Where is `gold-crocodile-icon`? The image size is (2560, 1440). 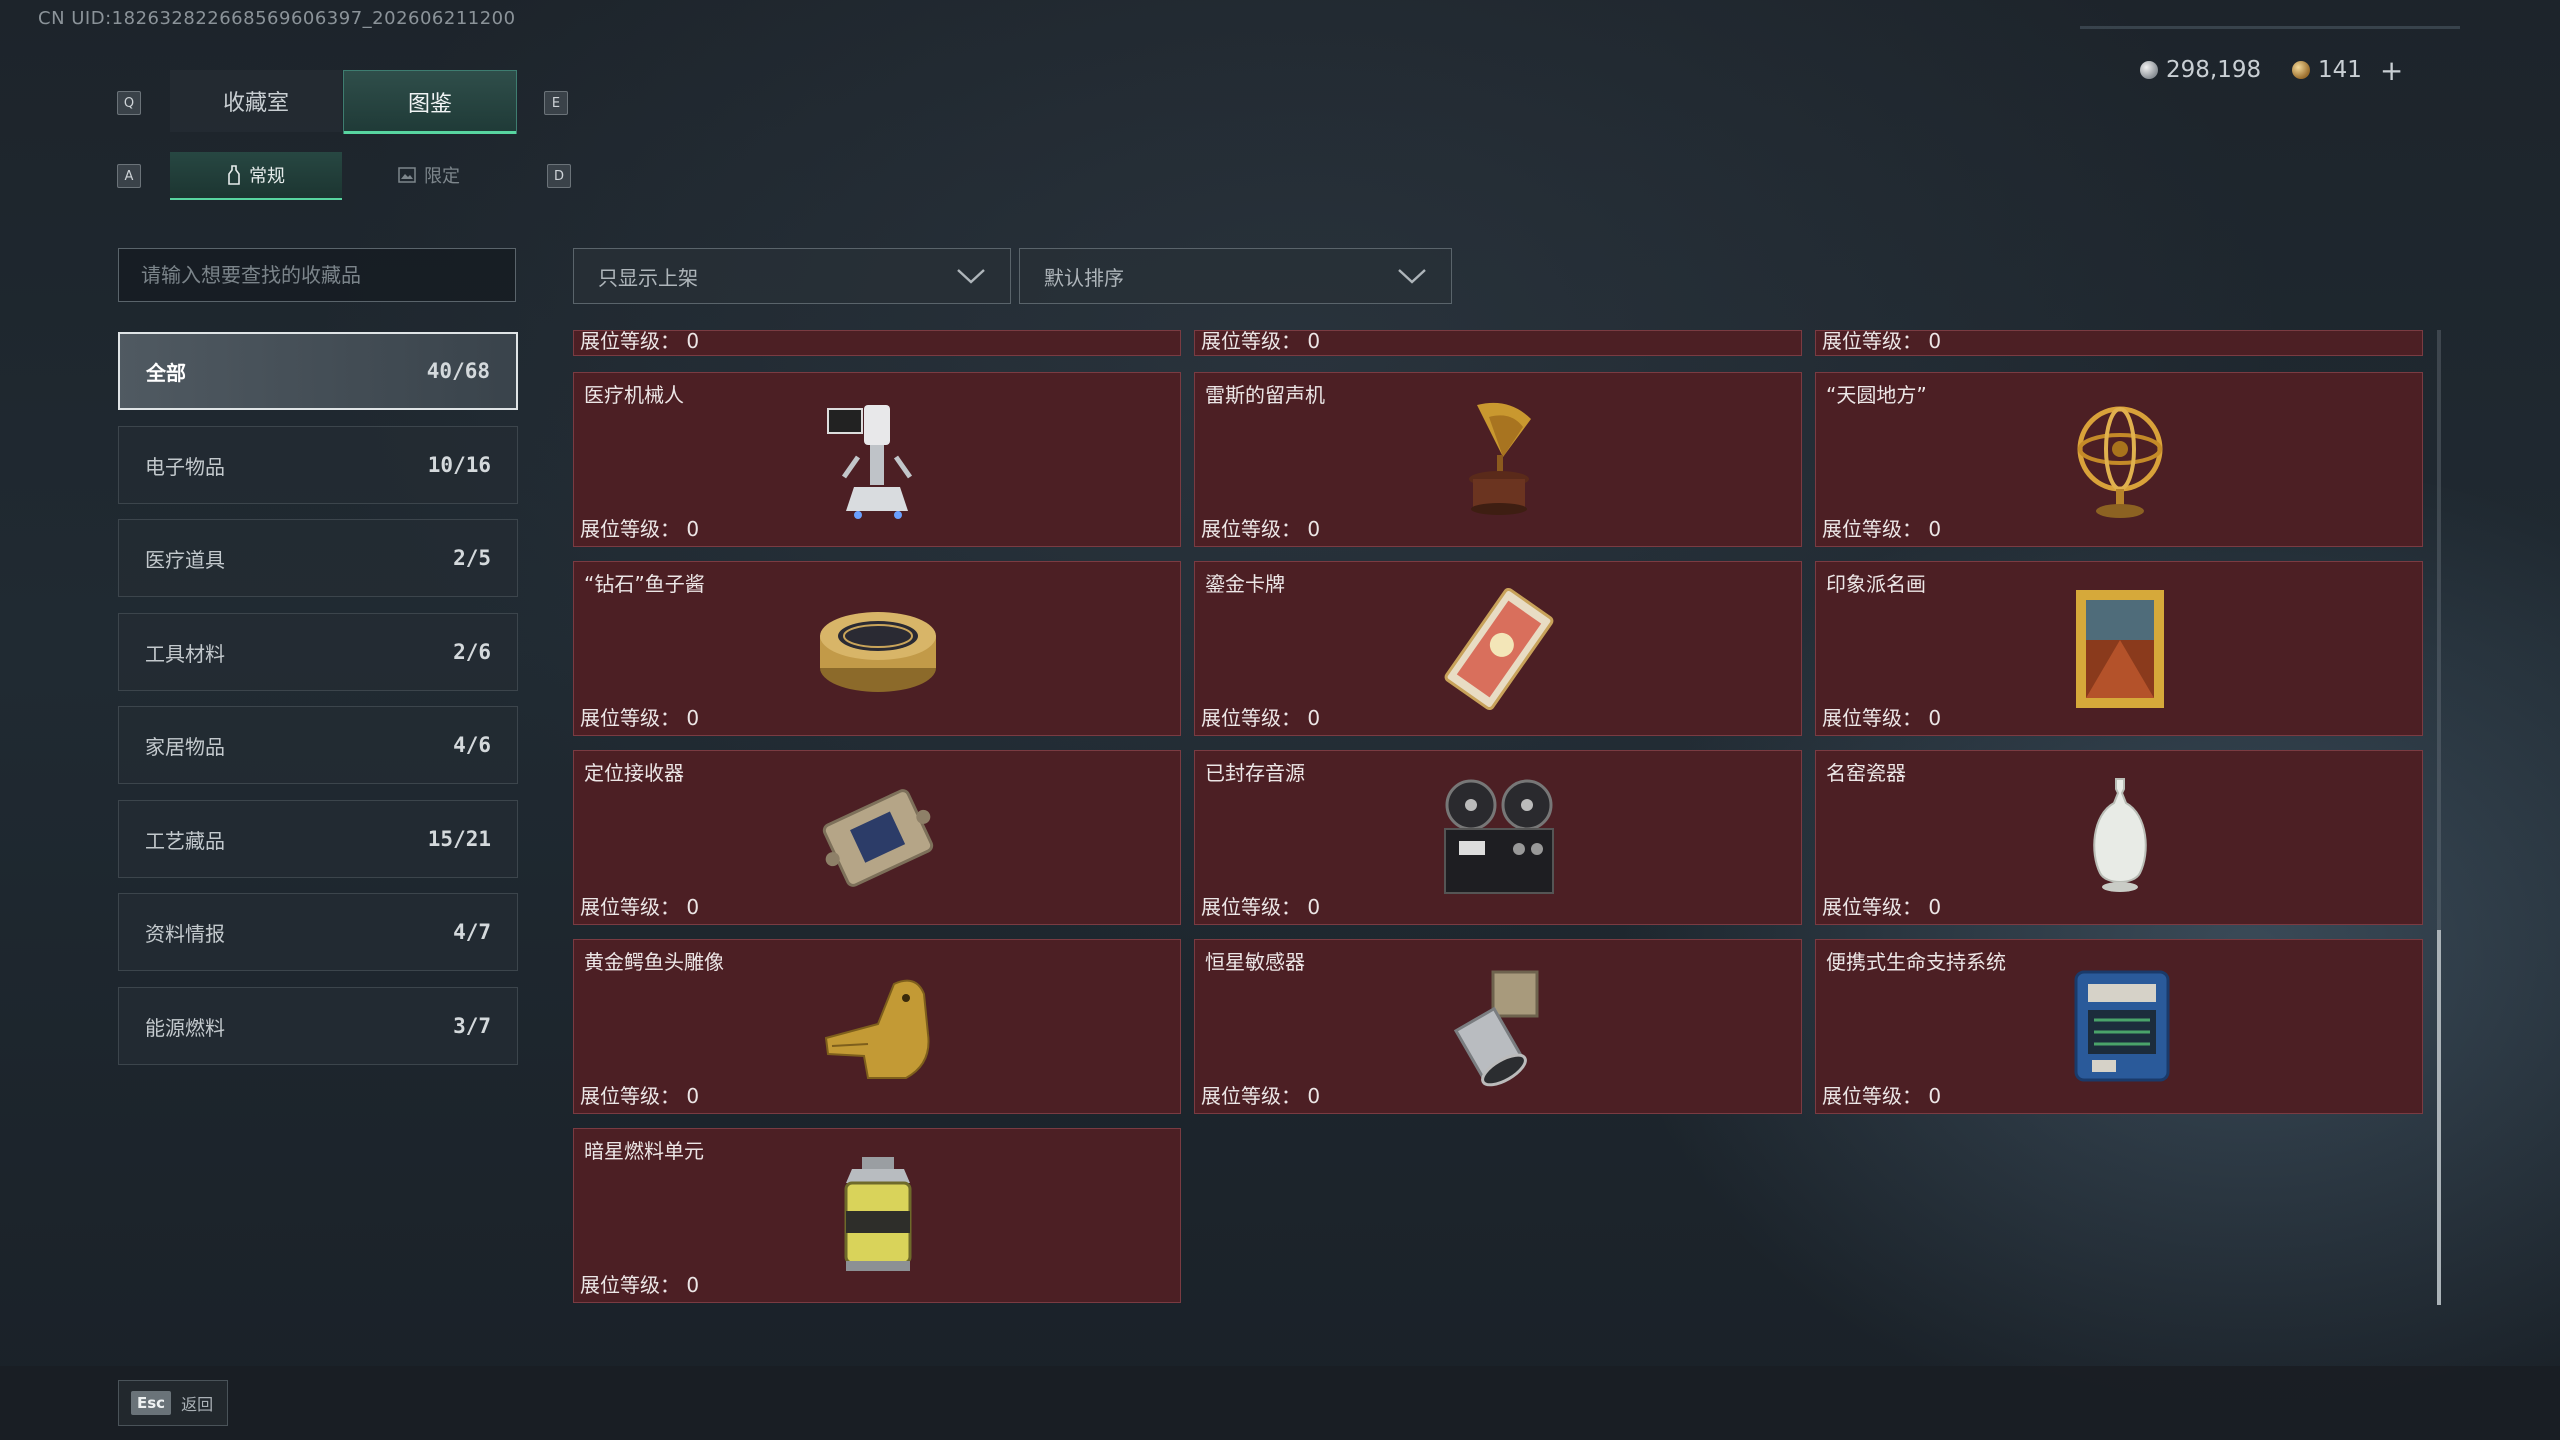 gold-crocodile-icon is located at coordinates (877, 1029).